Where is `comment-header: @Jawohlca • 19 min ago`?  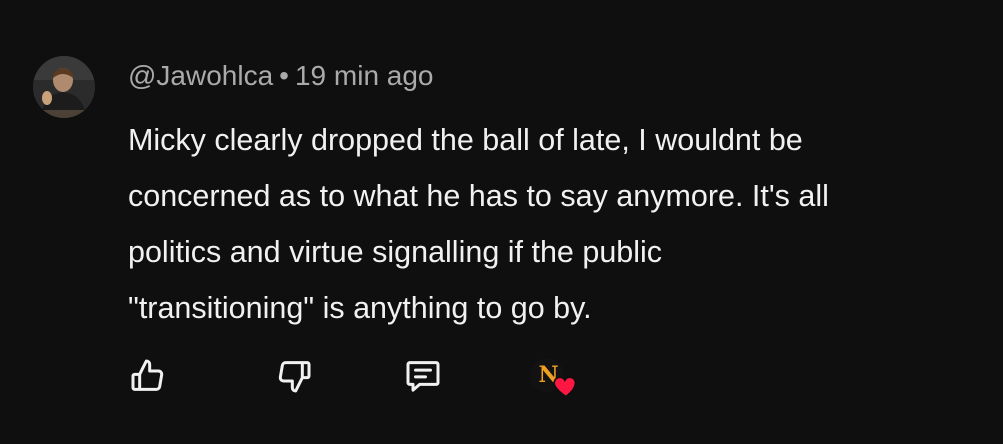
comment-header: @Jawohlca • 19 min ago is located at coordinates (281, 76).